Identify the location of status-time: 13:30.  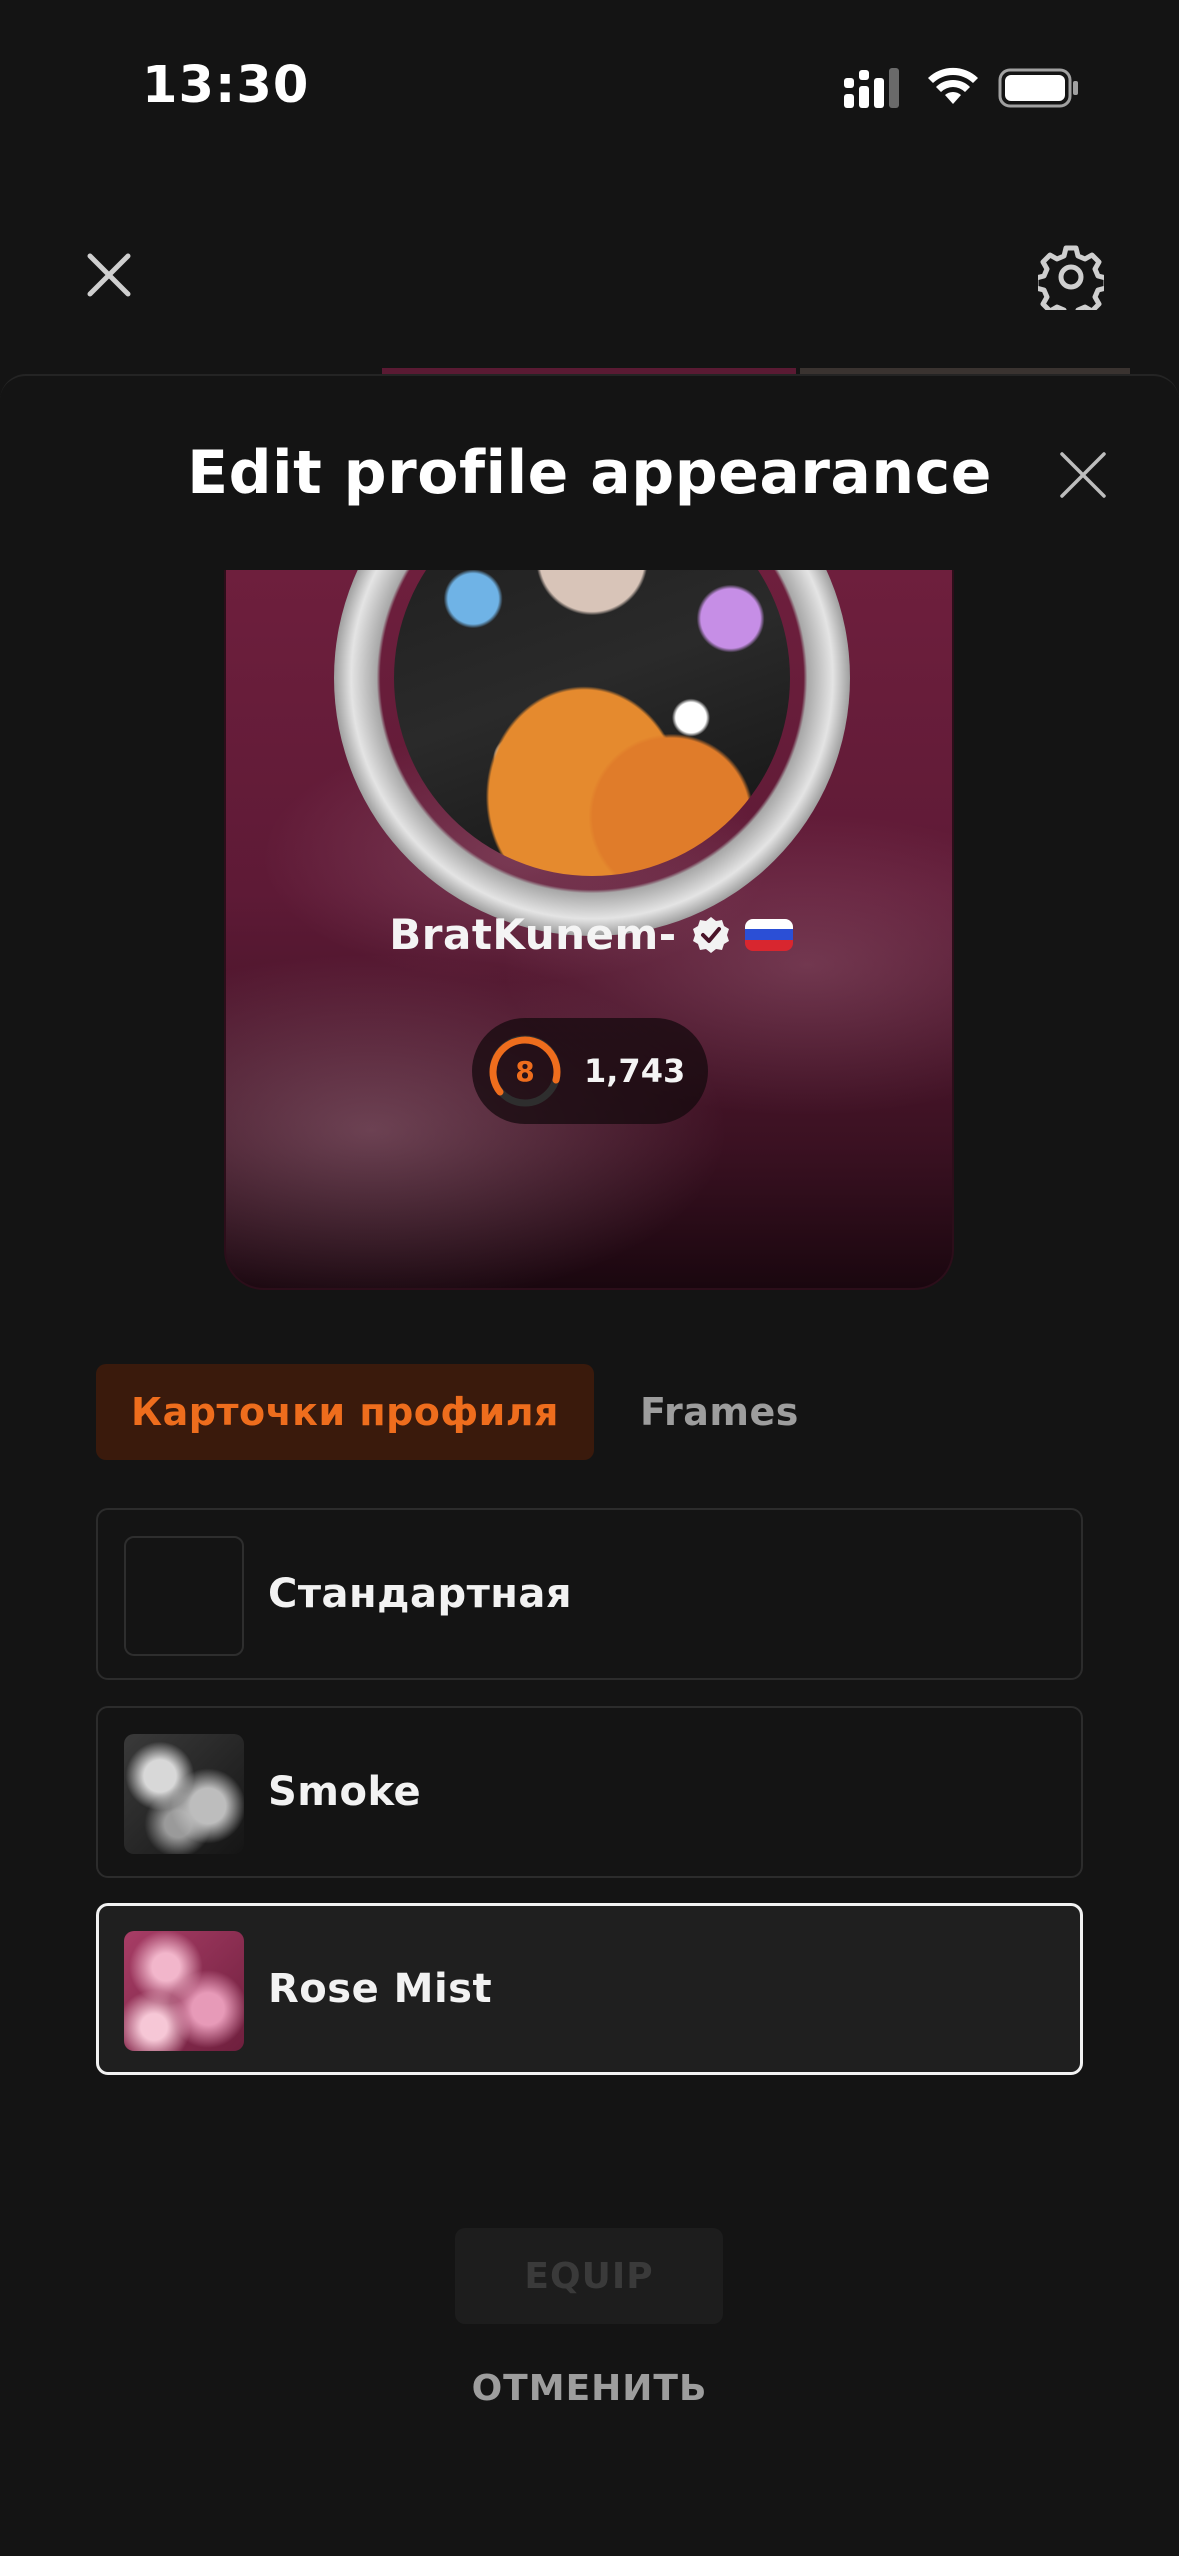
(226, 85).